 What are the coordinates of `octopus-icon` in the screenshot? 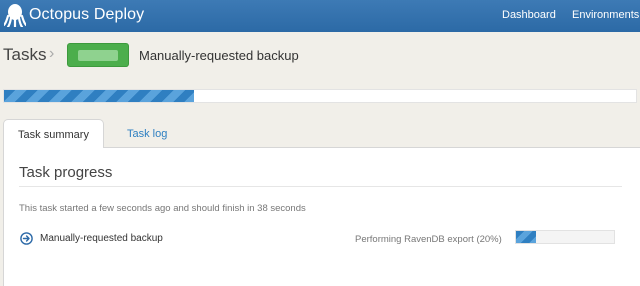 It's located at (15, 15).